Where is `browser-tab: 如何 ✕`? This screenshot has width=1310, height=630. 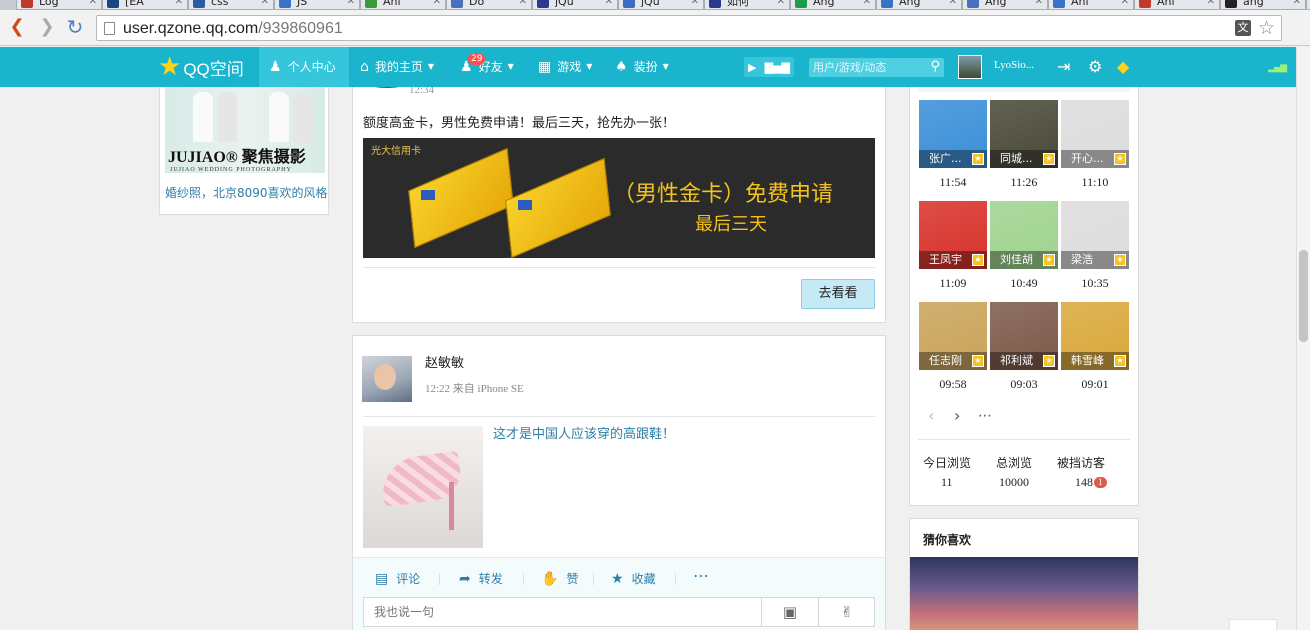 browser-tab: 如何 ✕ is located at coordinates (747, 5).